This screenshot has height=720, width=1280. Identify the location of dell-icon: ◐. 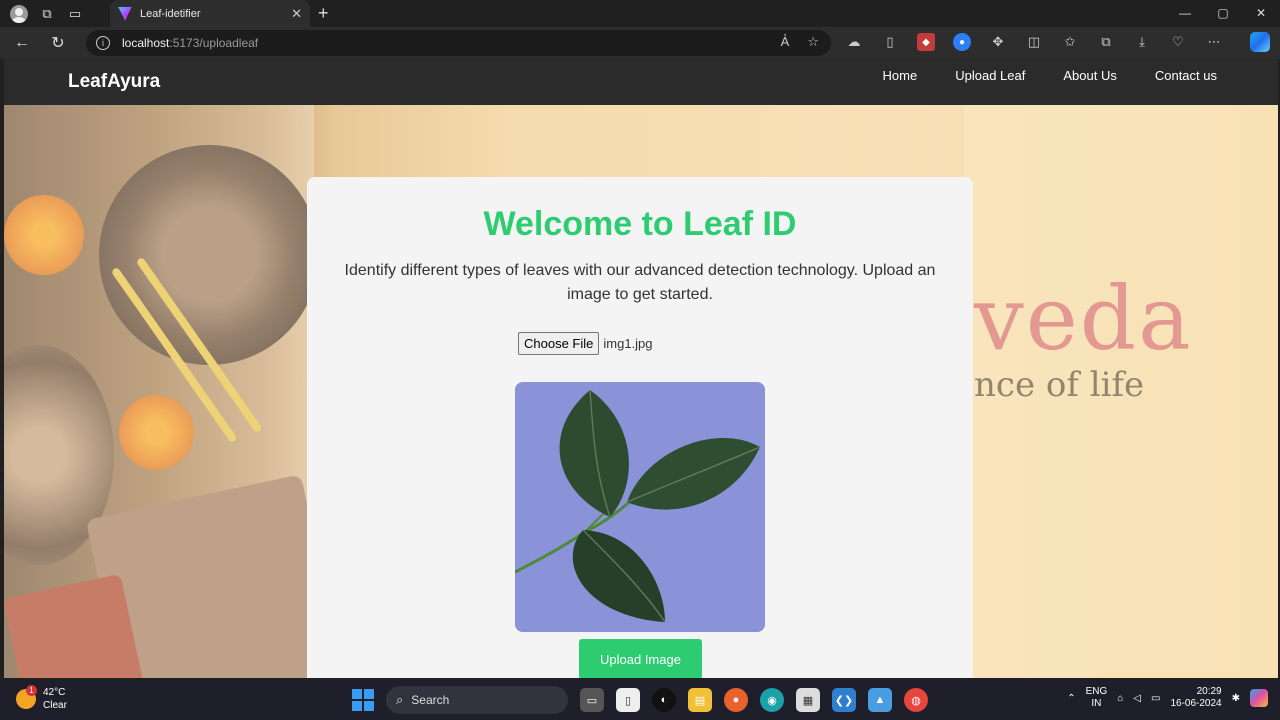
(664, 700).